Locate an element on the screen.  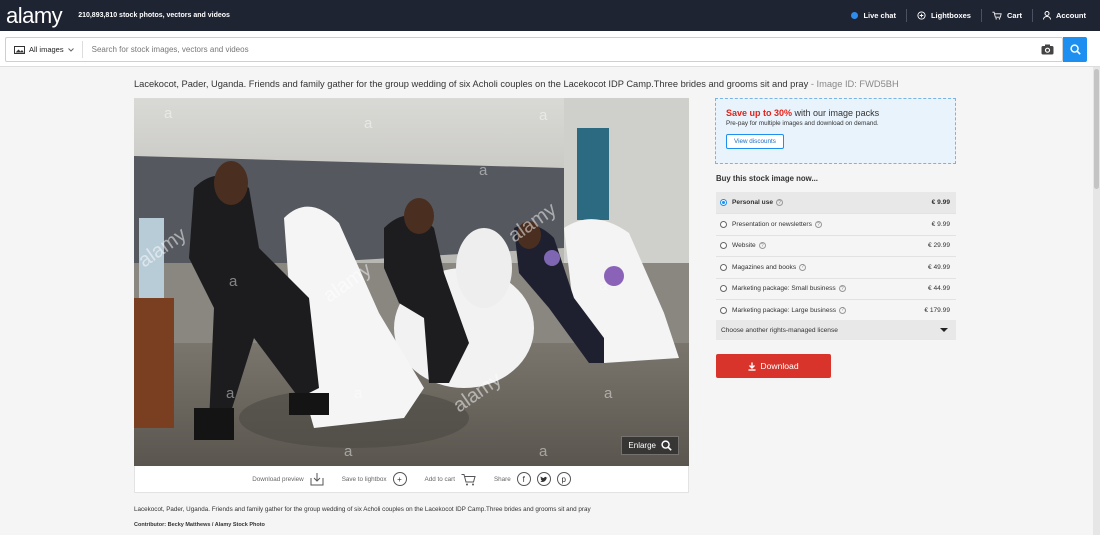
share-group: Share f p is located at coordinates (532, 479).